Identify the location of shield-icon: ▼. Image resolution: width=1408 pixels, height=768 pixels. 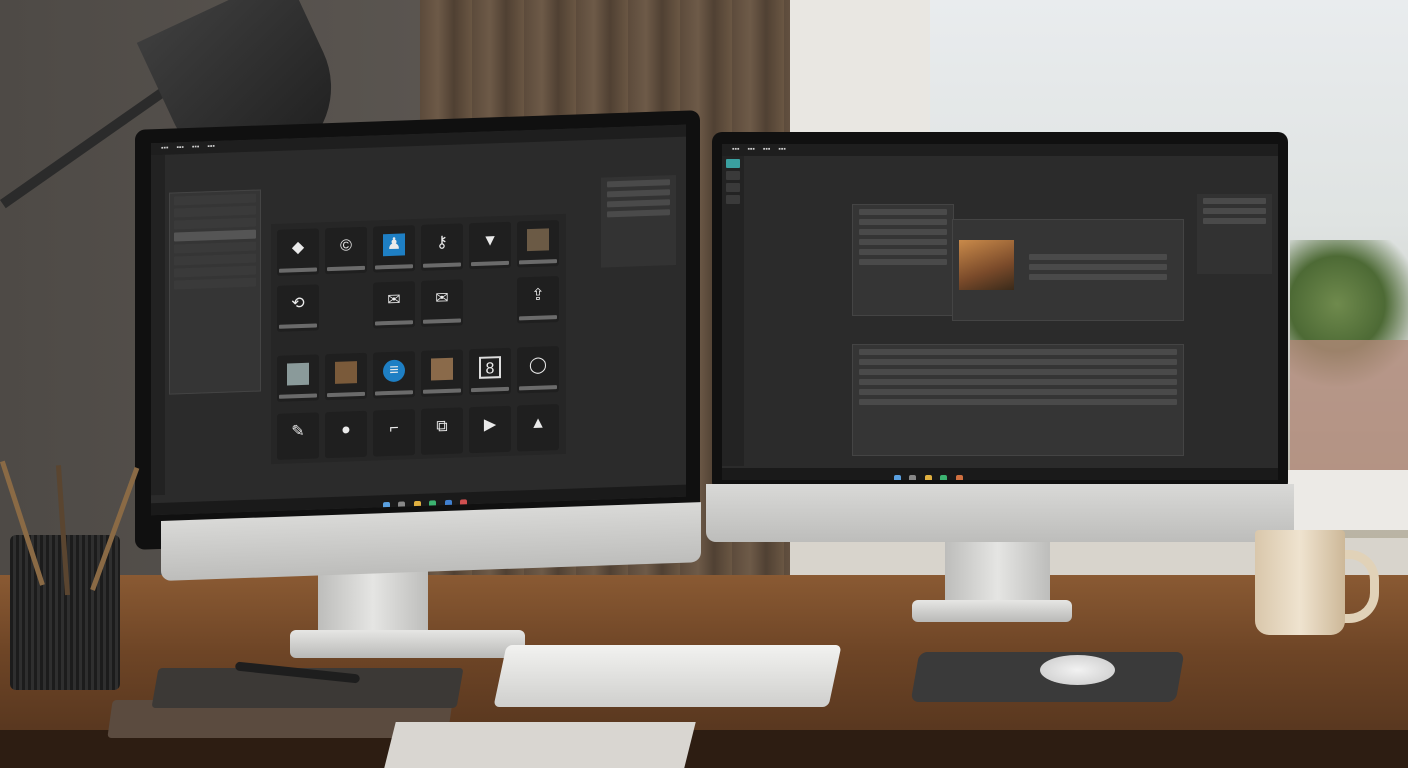
(490, 241).